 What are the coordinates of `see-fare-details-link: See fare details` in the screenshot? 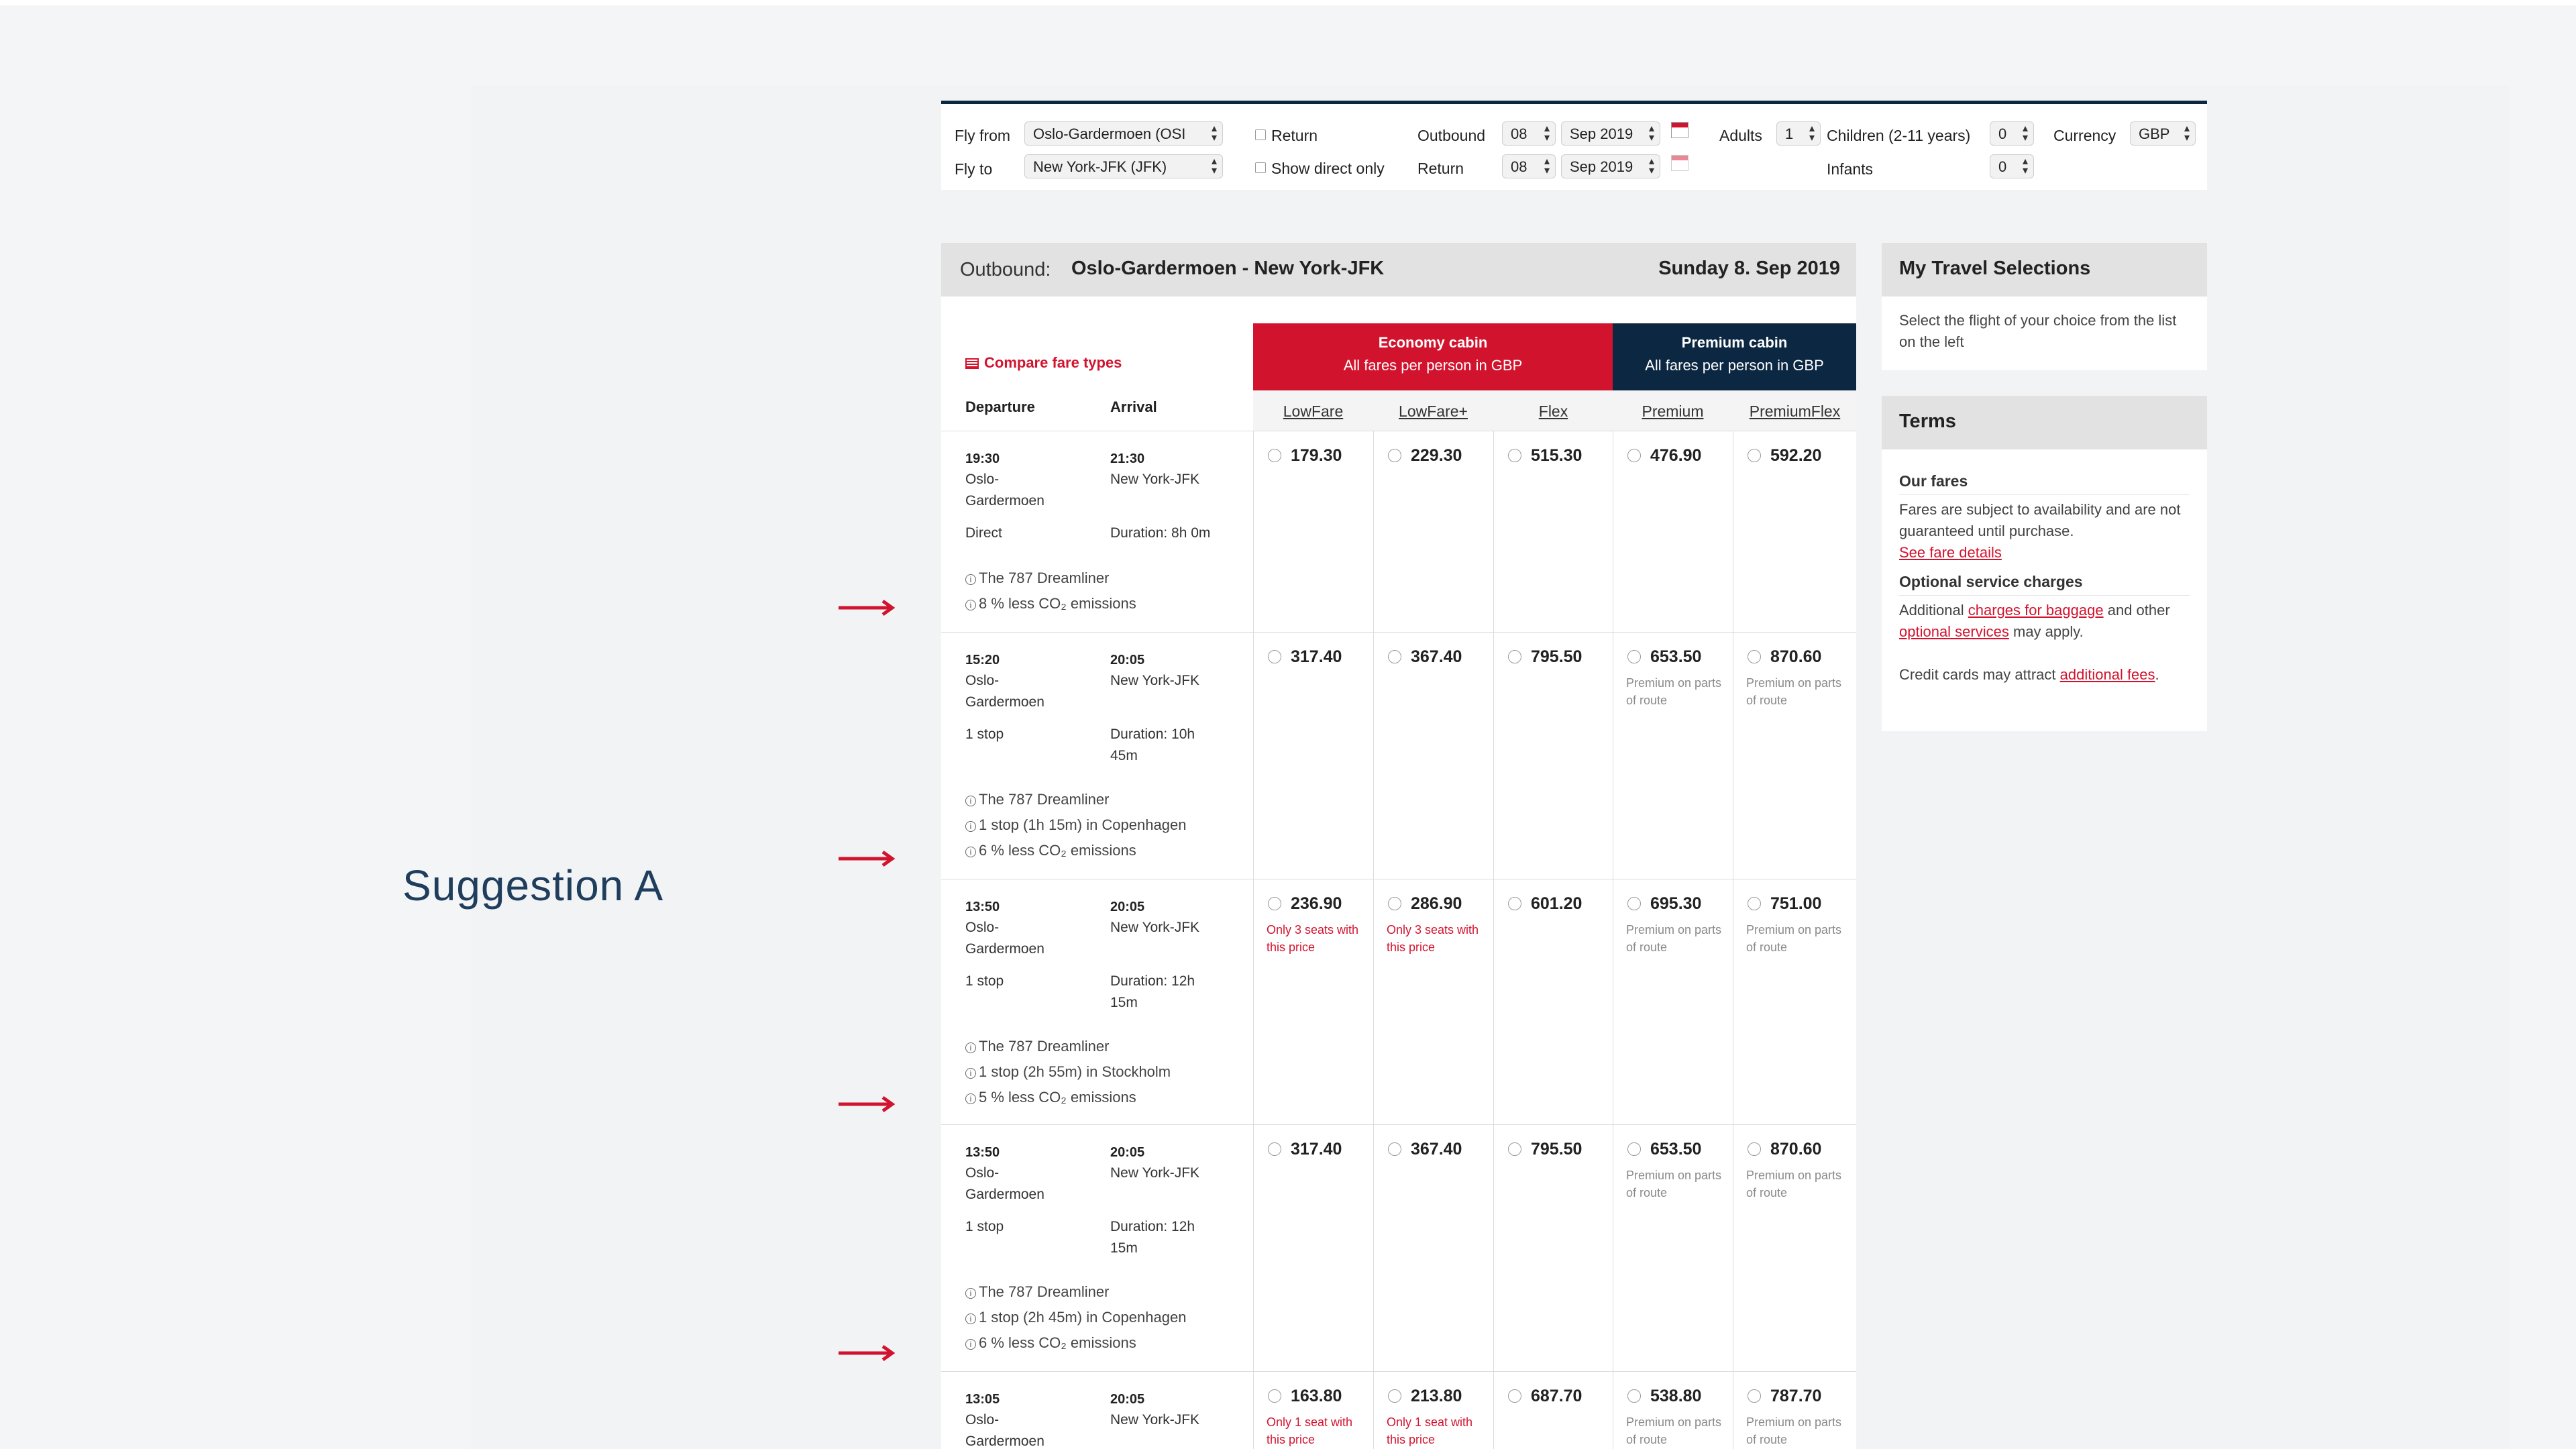 It's located at (1950, 552).